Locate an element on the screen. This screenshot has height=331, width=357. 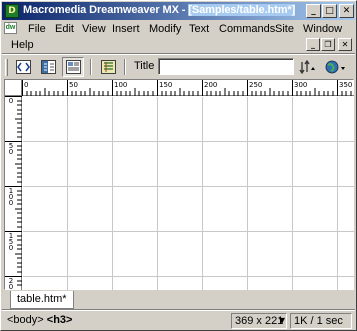
code-view-button is located at coordinates (23, 67).